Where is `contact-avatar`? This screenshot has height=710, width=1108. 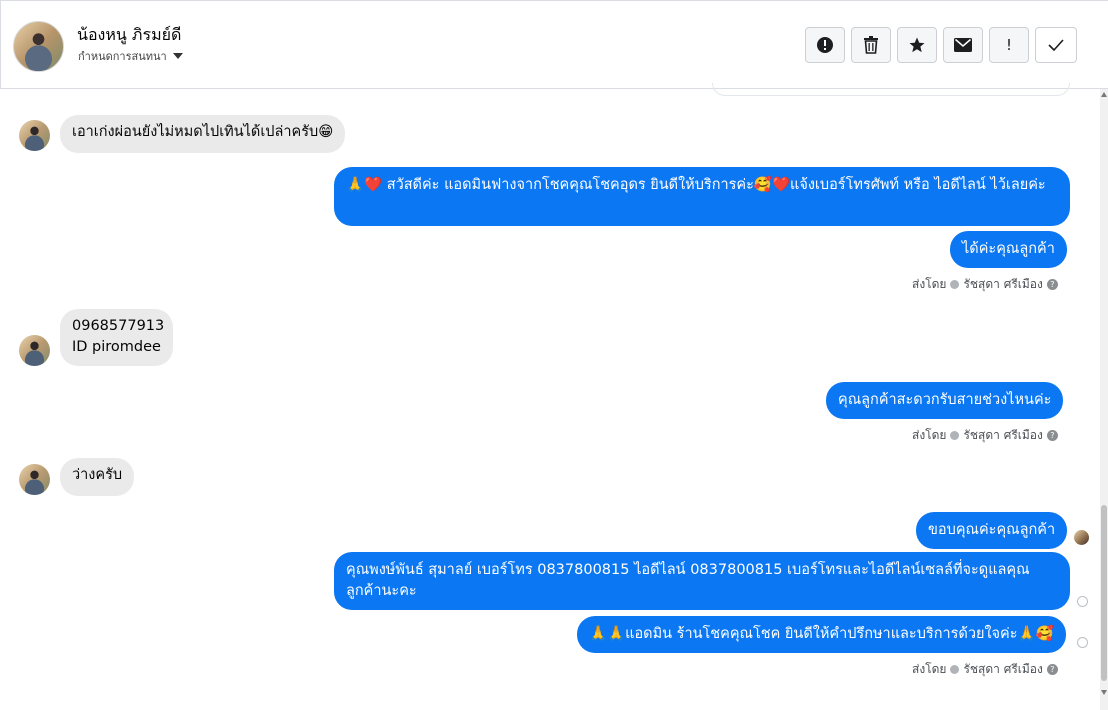 contact-avatar is located at coordinates (38, 46).